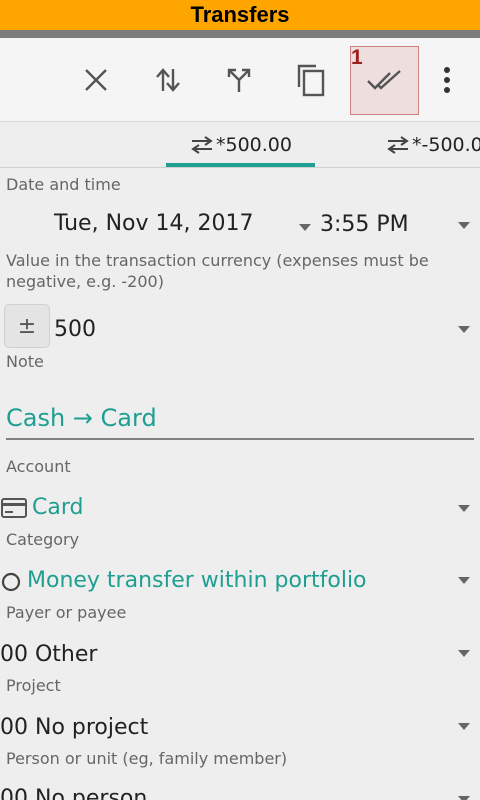 This screenshot has height=800, width=480. What do you see at coordinates (240, 439) in the screenshot?
I see `note-underline` at bounding box center [240, 439].